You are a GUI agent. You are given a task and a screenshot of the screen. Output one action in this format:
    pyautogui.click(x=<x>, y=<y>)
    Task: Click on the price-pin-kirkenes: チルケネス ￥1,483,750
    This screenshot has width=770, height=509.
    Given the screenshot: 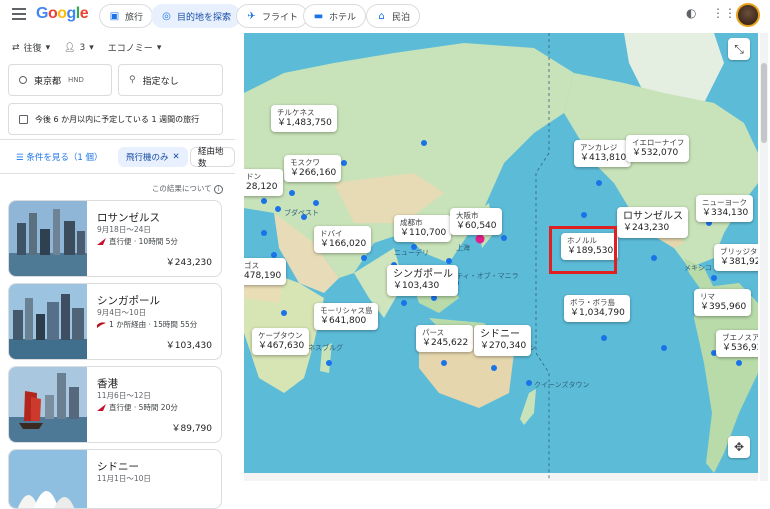 What is the action you would take?
    pyautogui.click(x=304, y=119)
    